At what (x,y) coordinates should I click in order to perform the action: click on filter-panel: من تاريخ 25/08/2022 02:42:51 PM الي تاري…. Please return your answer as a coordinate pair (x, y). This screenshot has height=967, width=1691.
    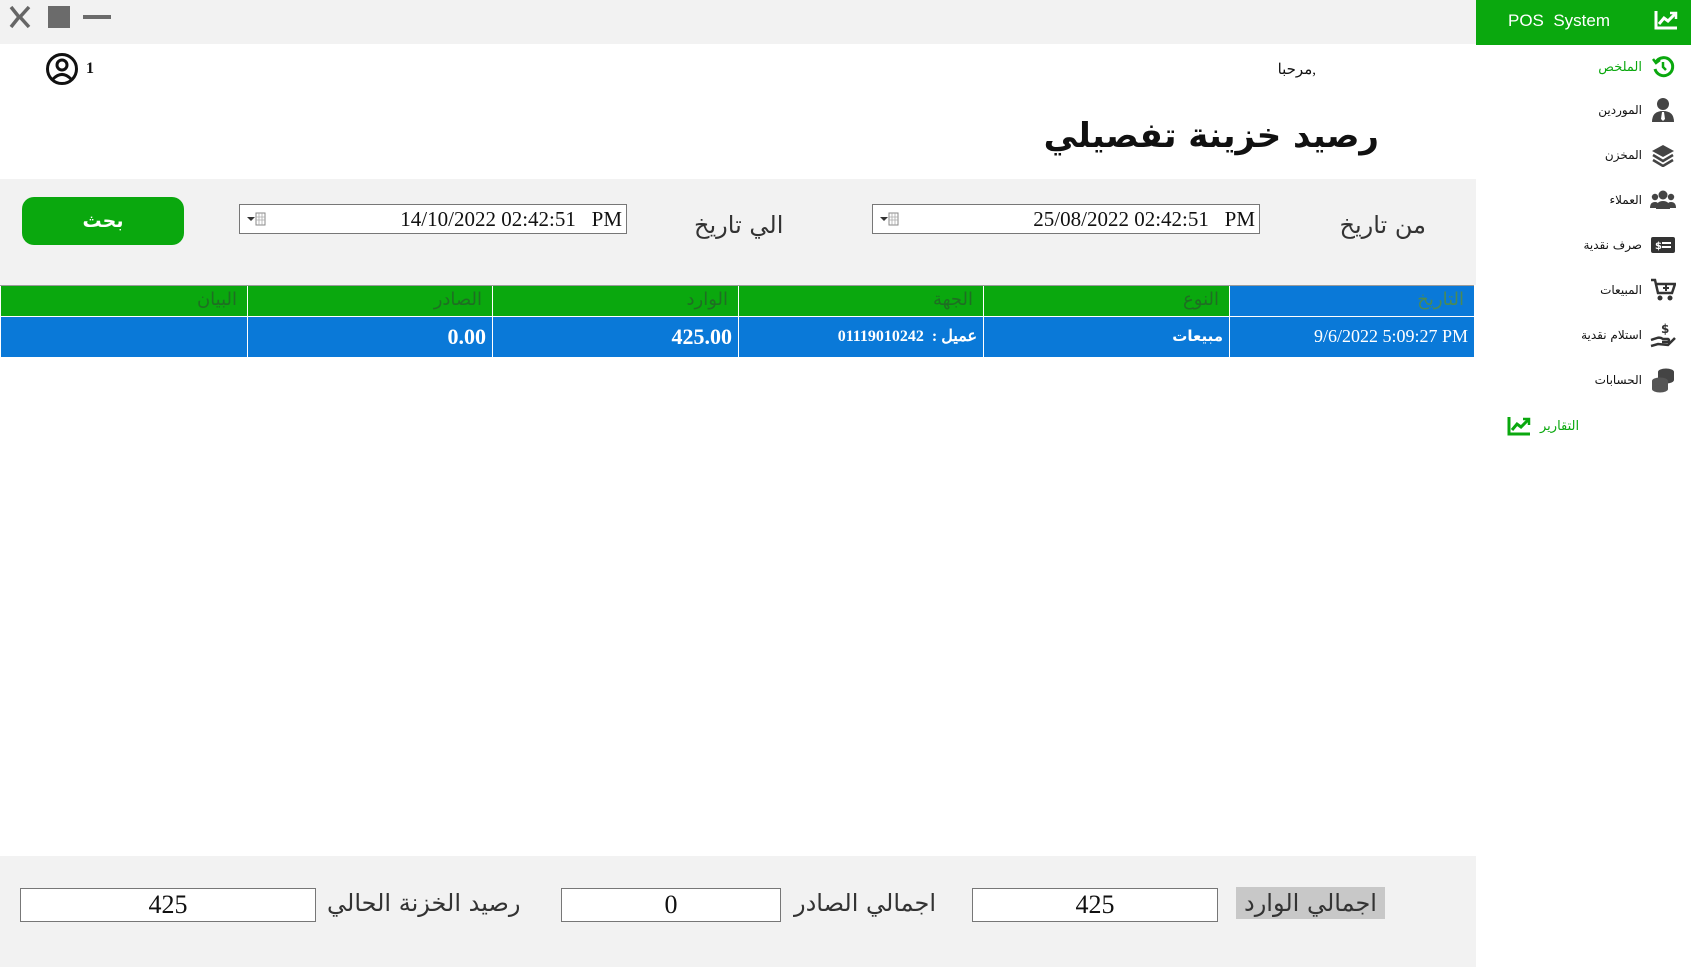
    Looking at the image, I should click on (738, 232).